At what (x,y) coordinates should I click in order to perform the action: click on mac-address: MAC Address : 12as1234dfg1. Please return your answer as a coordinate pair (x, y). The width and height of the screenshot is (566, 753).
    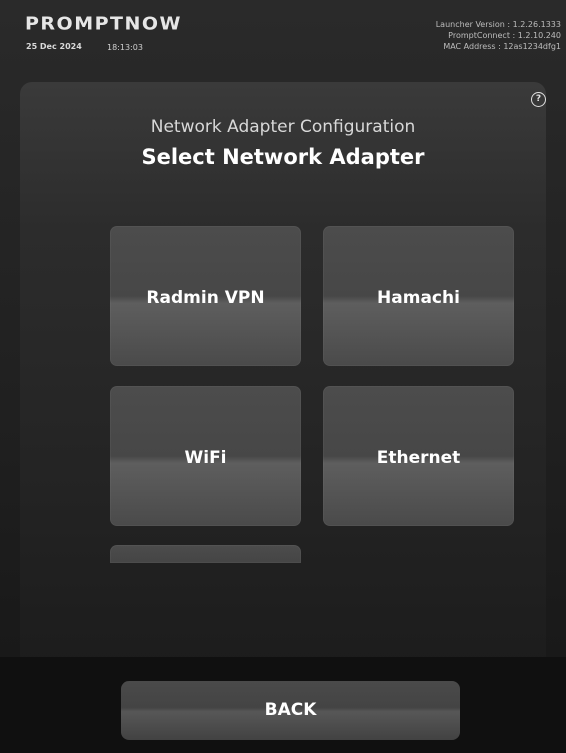
    Looking at the image, I should click on (502, 46).